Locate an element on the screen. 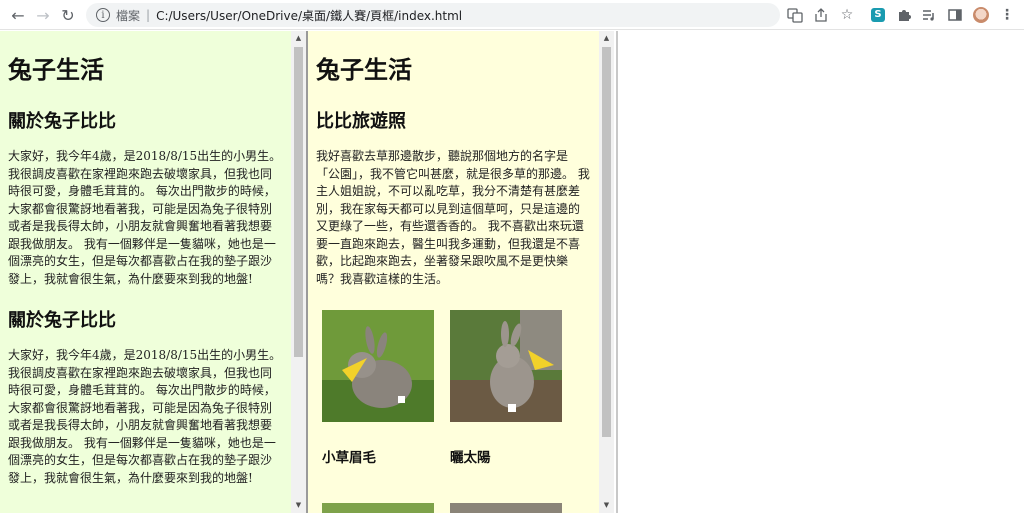  share-icon is located at coordinates (821, 15).